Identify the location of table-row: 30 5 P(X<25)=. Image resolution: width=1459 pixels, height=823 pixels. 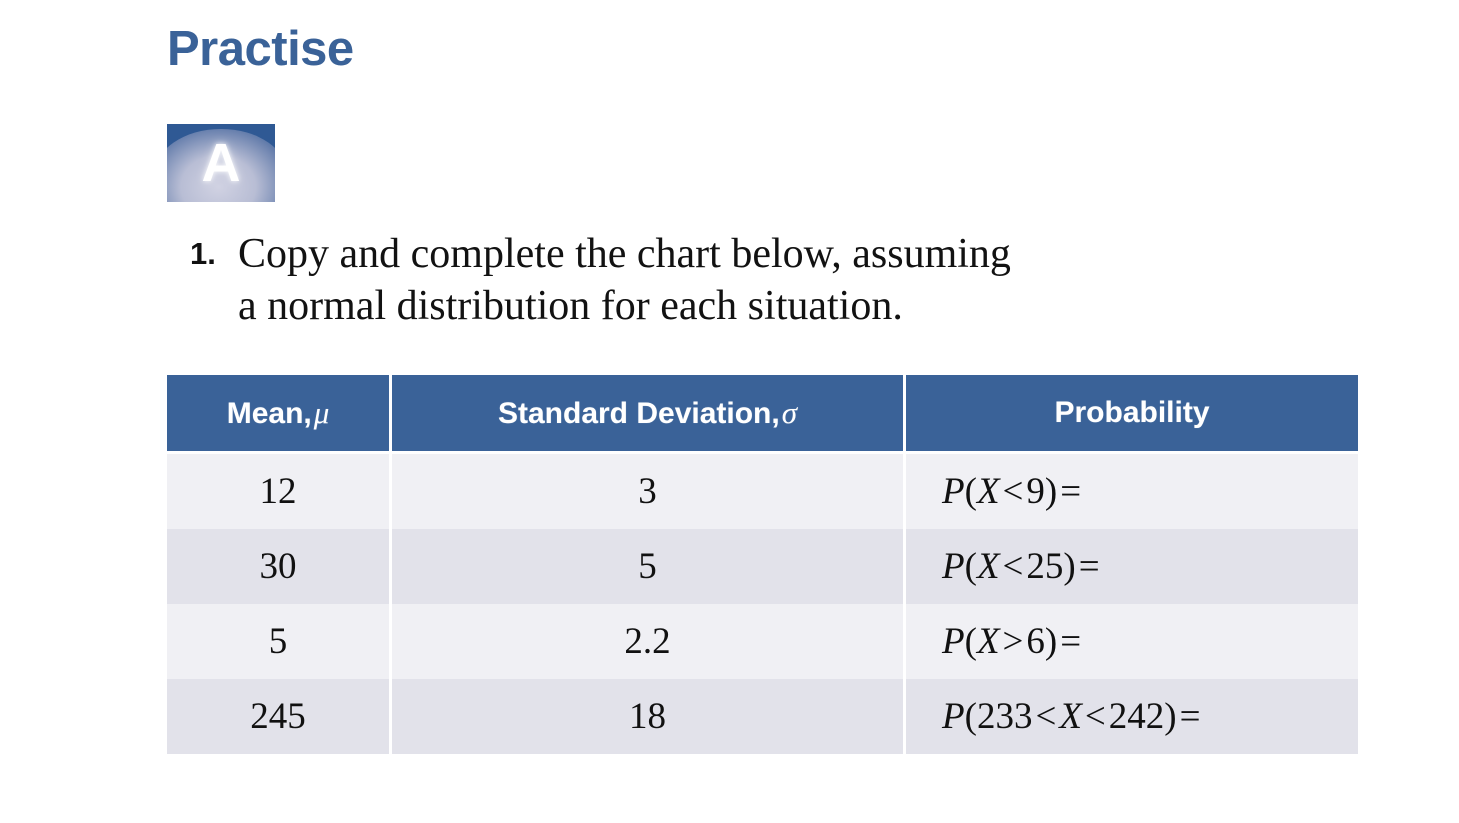
(762, 566).